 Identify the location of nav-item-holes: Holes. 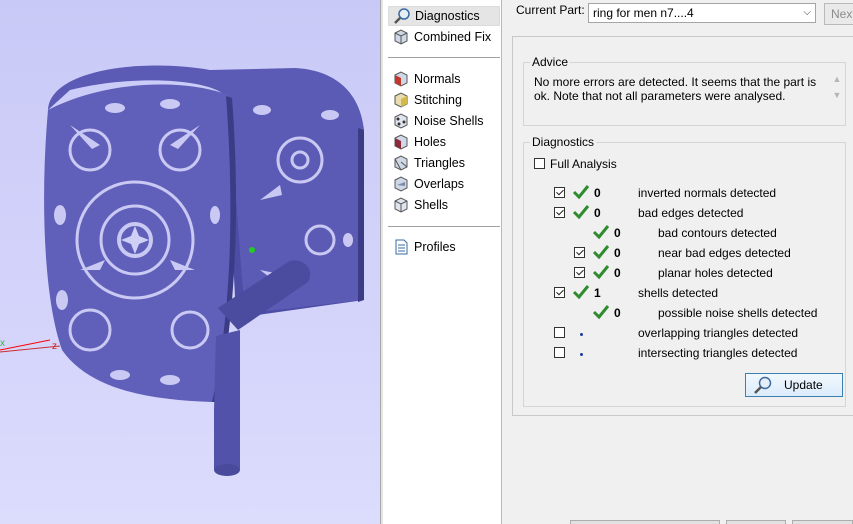
(444, 142).